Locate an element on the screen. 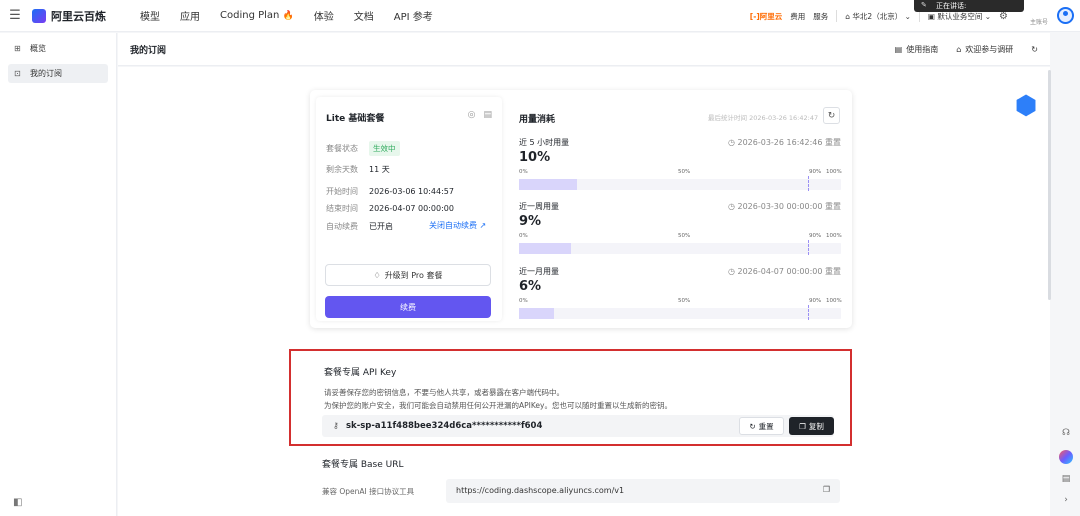 Image resolution: width=1080 pixels, height=516 pixels. ai-orb is located at coordinates (1066, 457).